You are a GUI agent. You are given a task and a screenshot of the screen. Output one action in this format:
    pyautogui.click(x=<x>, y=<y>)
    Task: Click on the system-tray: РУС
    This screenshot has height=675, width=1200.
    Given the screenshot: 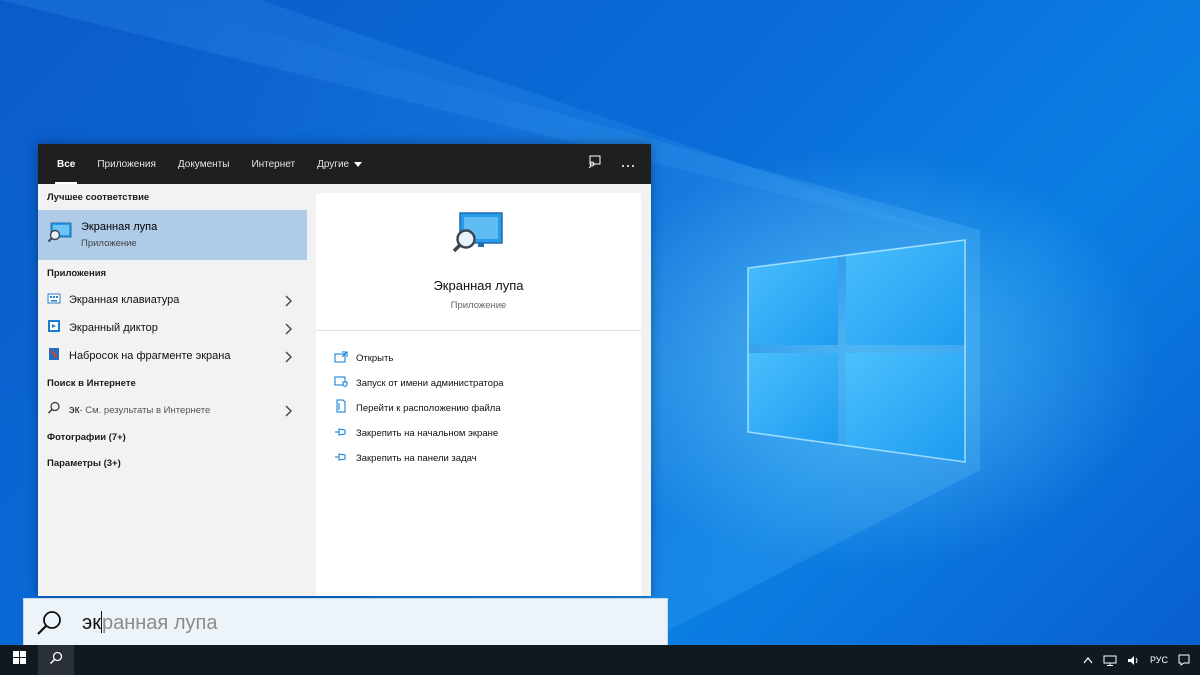 What is the action you would take?
    pyautogui.click(x=1136, y=660)
    